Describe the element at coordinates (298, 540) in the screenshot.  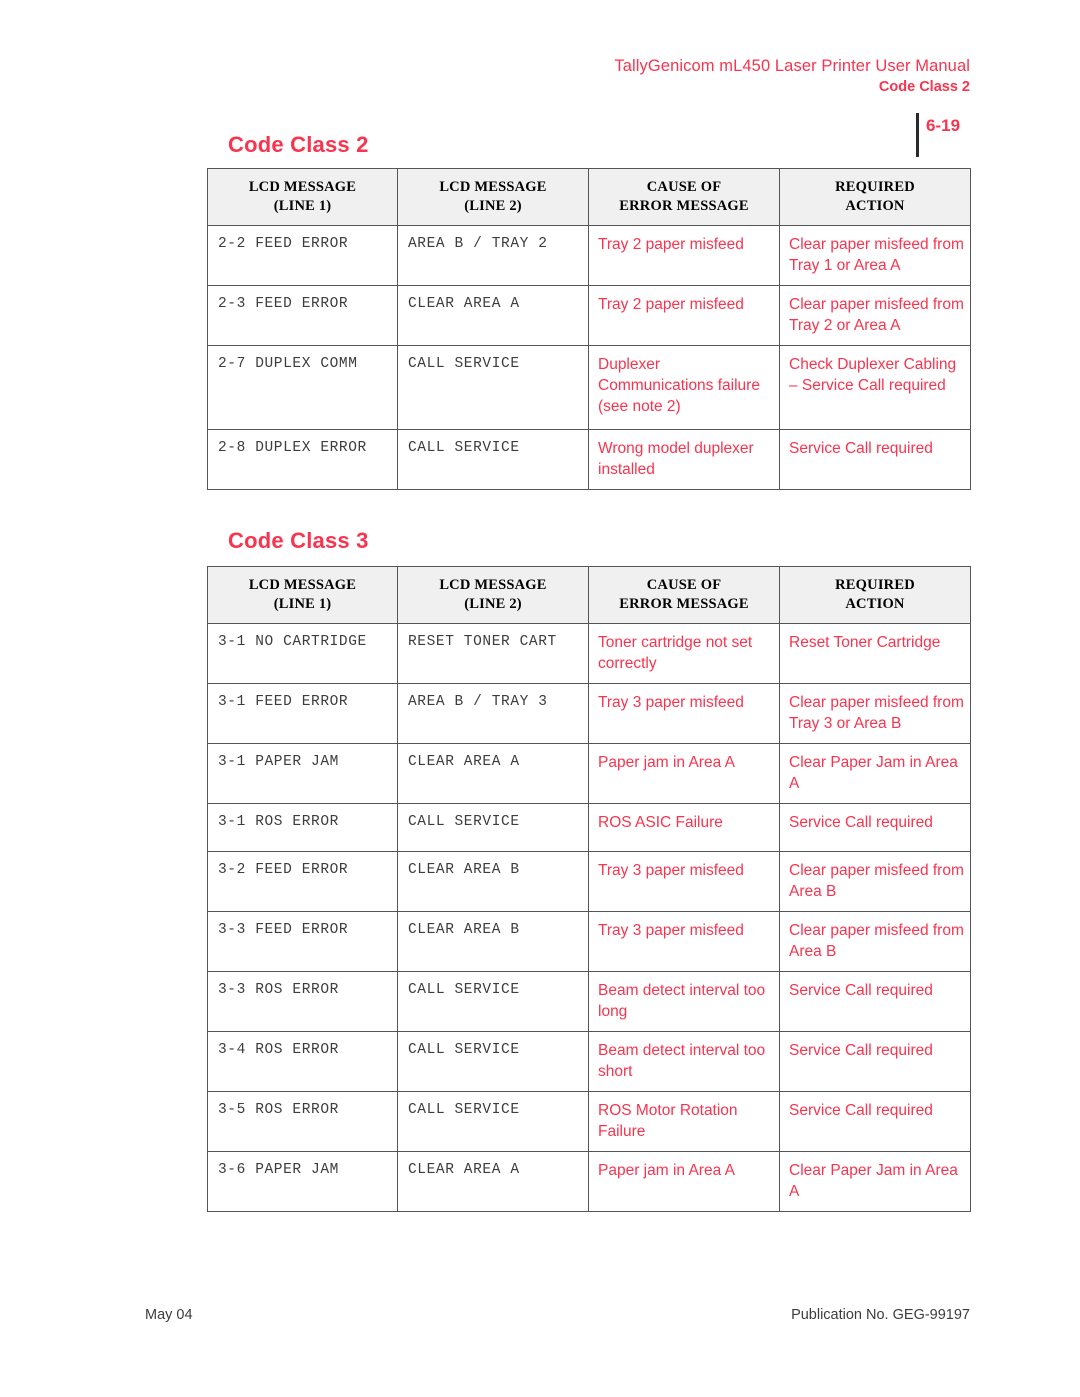
I see `section-heading-code-class-3: Code Class 3` at that location.